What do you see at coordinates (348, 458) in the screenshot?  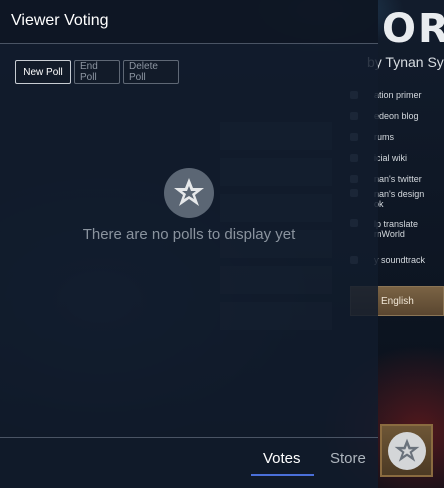 I see `tab-store: Store` at bounding box center [348, 458].